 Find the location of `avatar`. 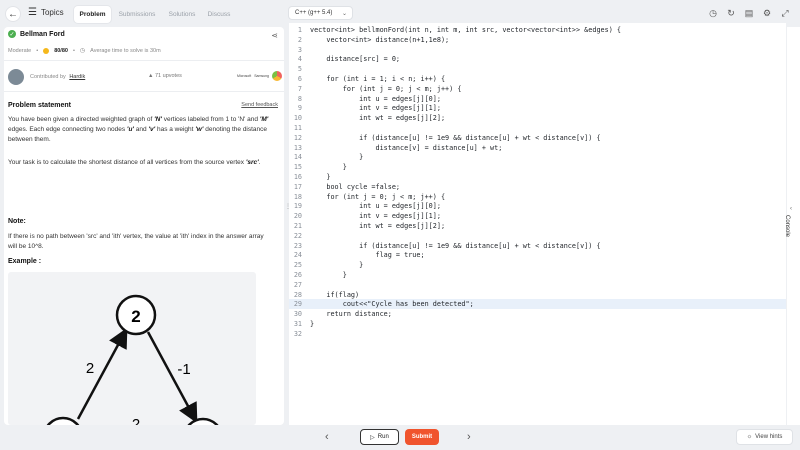

avatar is located at coordinates (16, 77).